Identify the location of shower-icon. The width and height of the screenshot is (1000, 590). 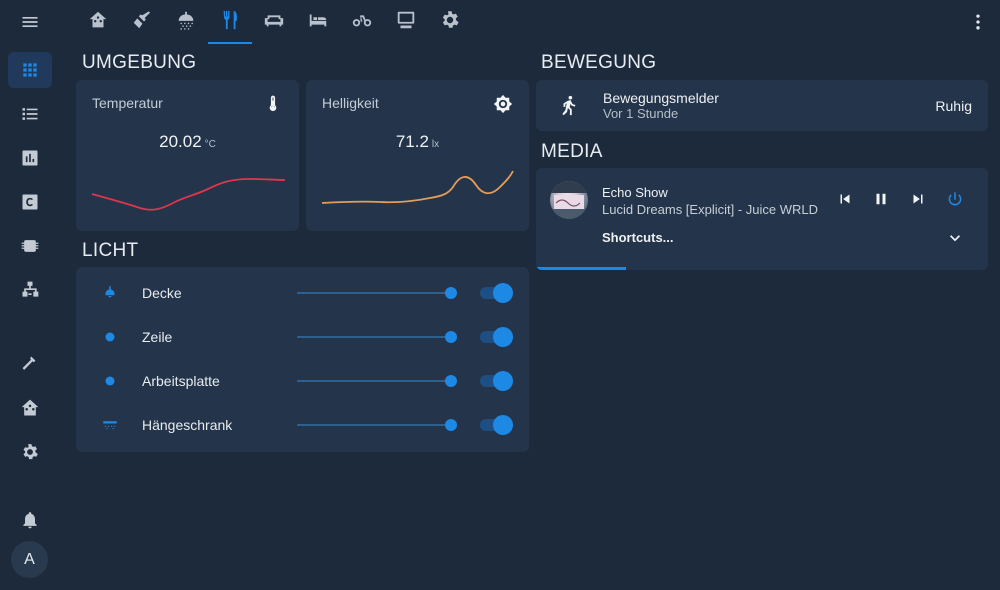
(186, 22).